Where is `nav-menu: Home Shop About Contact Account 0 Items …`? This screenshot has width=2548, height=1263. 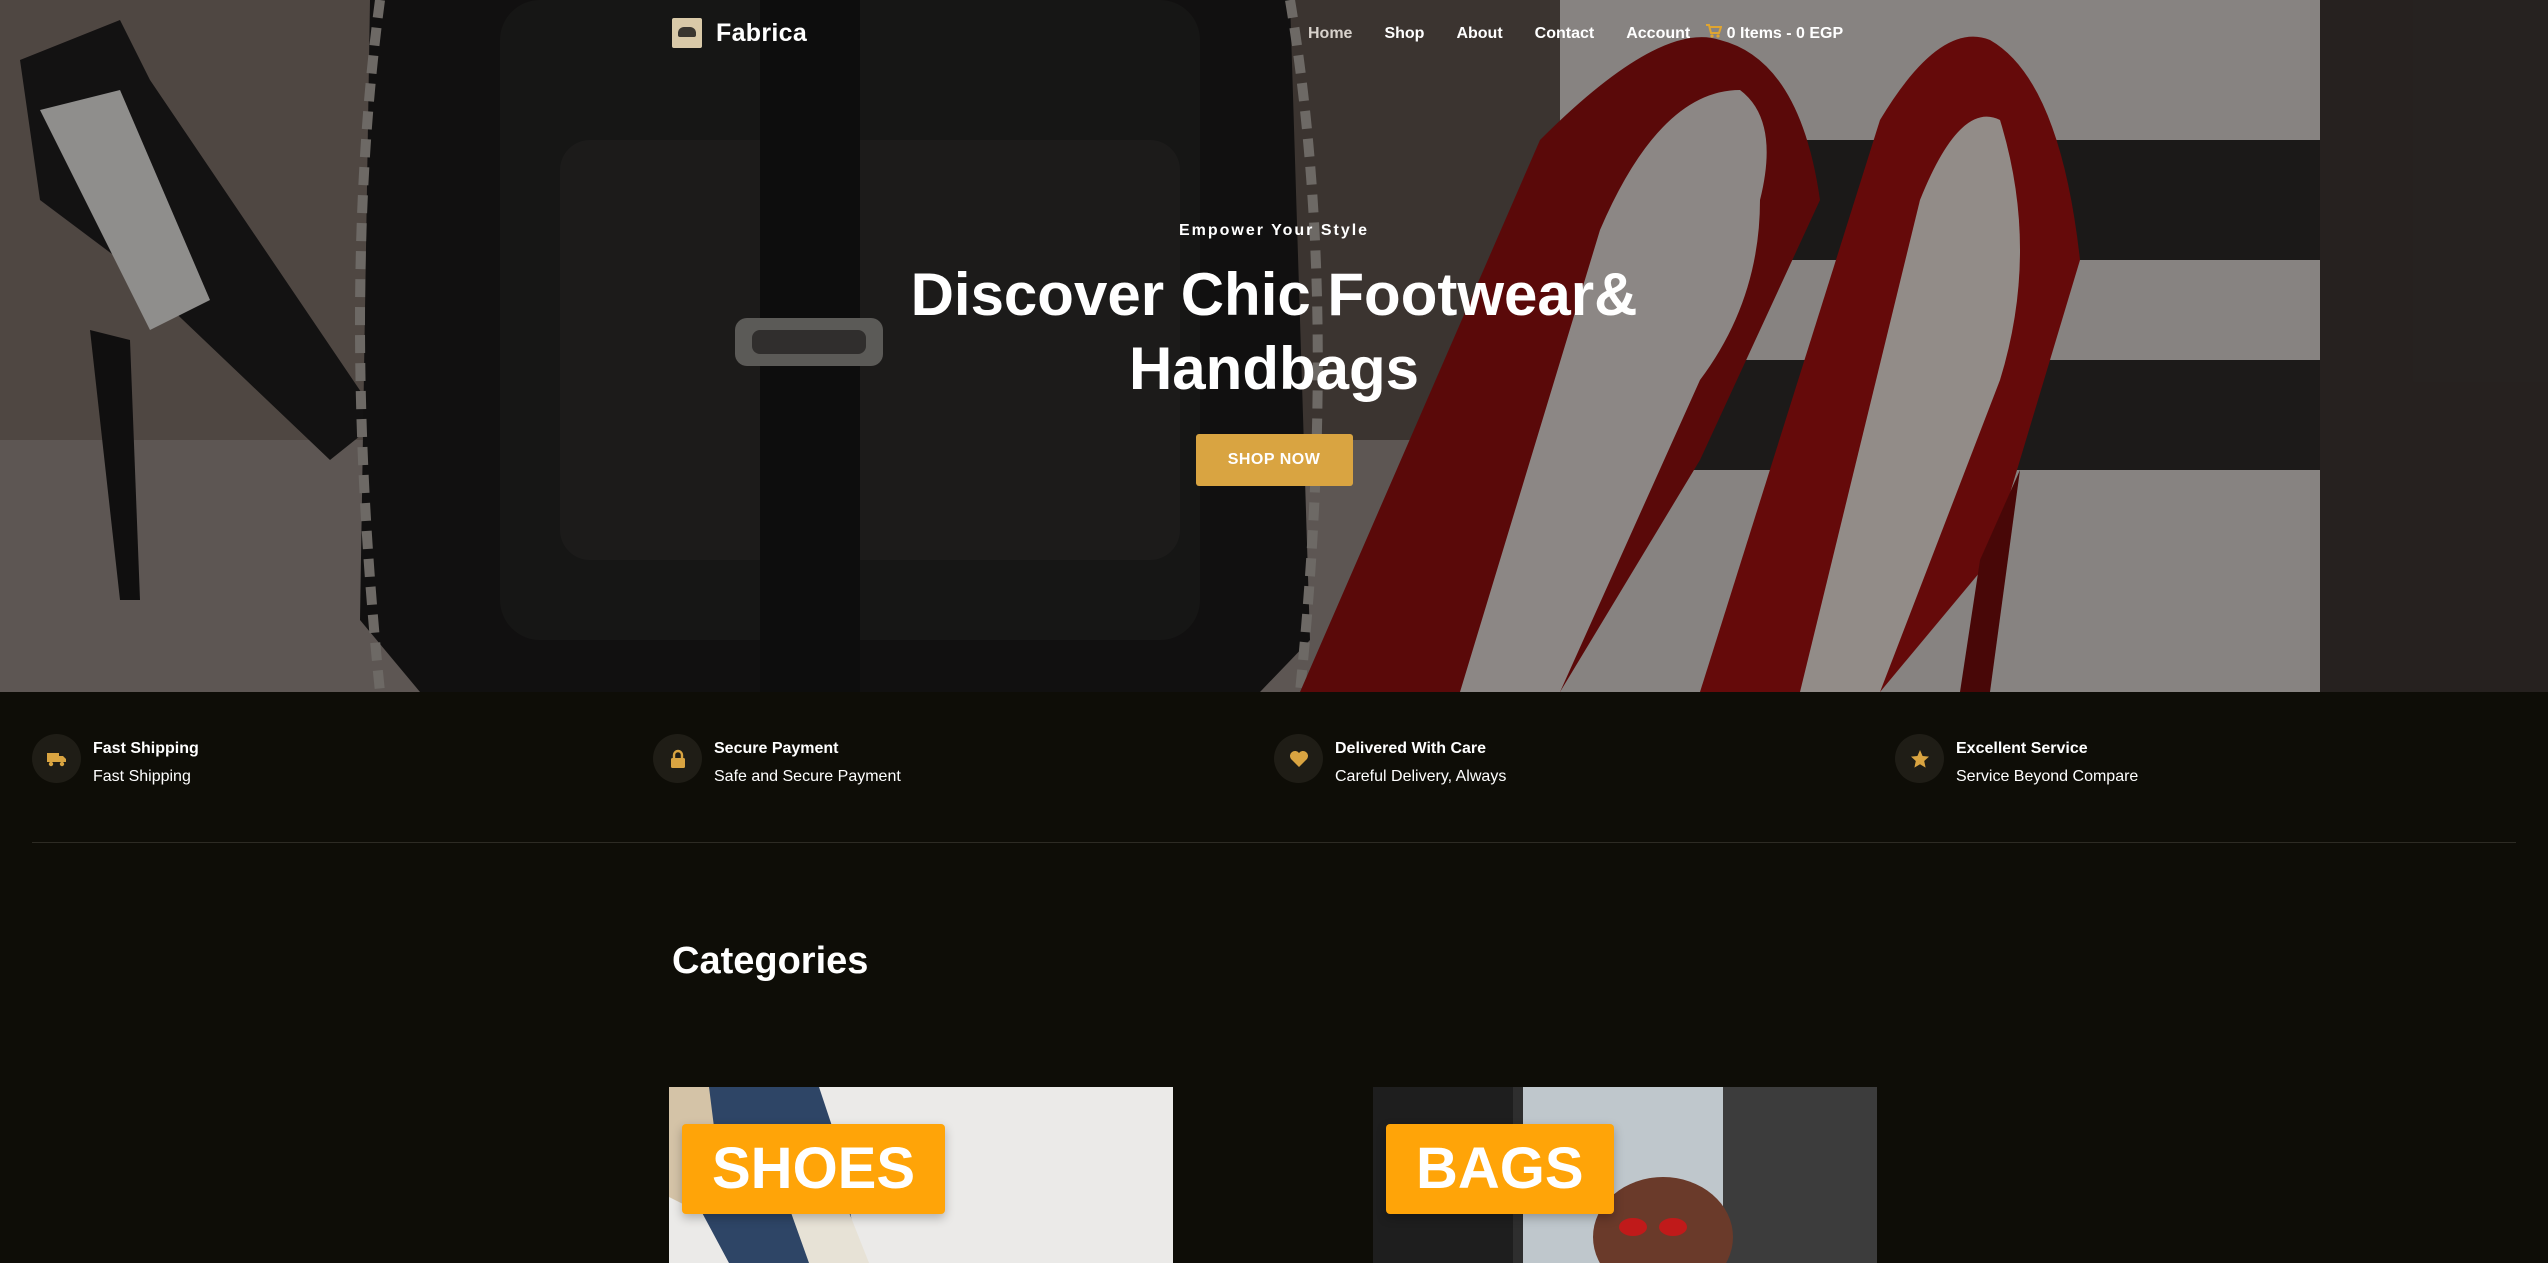
nav-menu: Home Shop About Contact Account 0 Items … is located at coordinates (1575, 33).